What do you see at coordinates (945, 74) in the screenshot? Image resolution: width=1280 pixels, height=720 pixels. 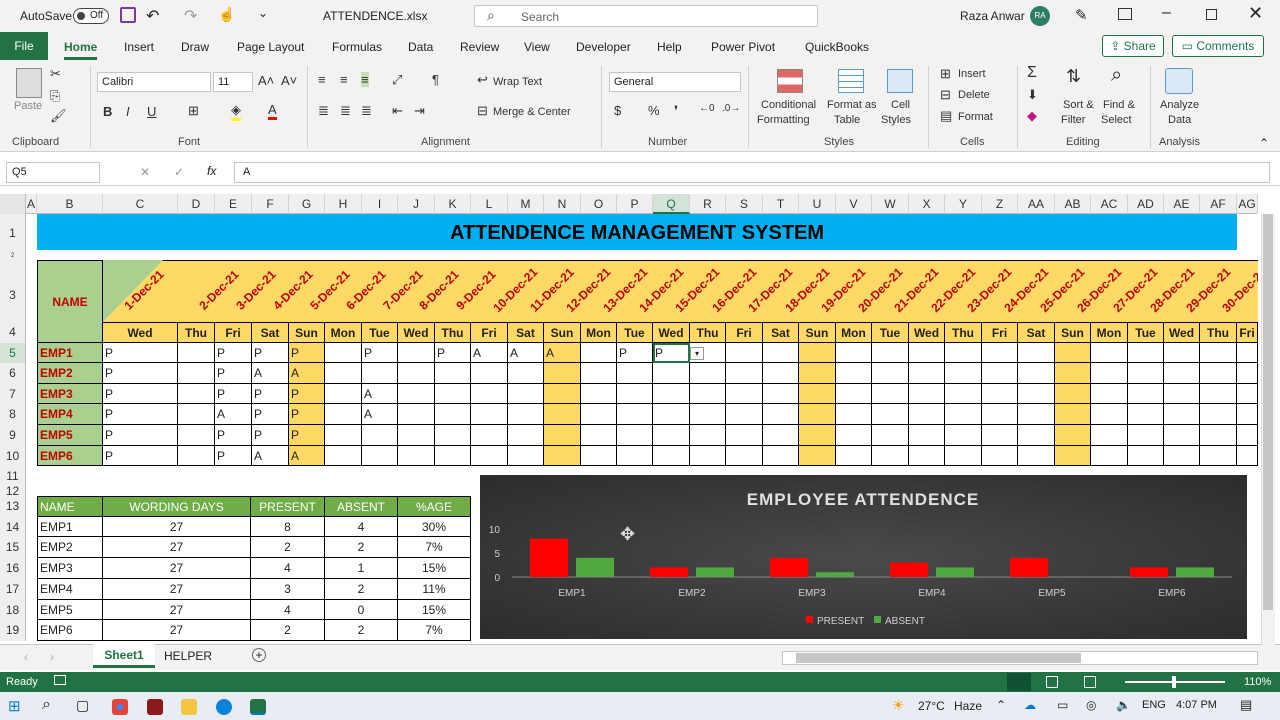 I see `insert-cells-icon: ⊞` at bounding box center [945, 74].